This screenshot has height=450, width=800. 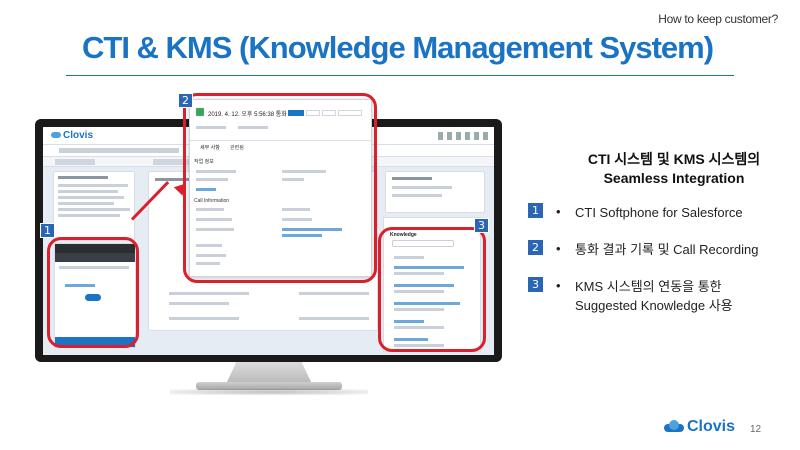 I want to click on feature-number: 3, so click(x=535, y=284).